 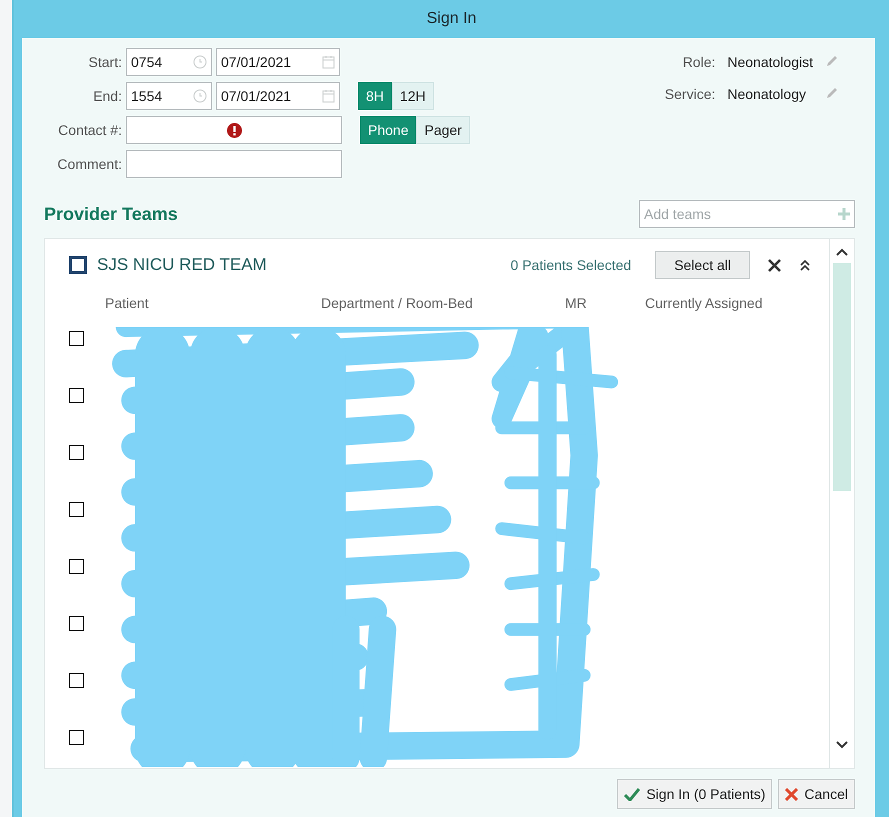 What do you see at coordinates (690, 94) in the screenshot?
I see `field-label: Service:` at bounding box center [690, 94].